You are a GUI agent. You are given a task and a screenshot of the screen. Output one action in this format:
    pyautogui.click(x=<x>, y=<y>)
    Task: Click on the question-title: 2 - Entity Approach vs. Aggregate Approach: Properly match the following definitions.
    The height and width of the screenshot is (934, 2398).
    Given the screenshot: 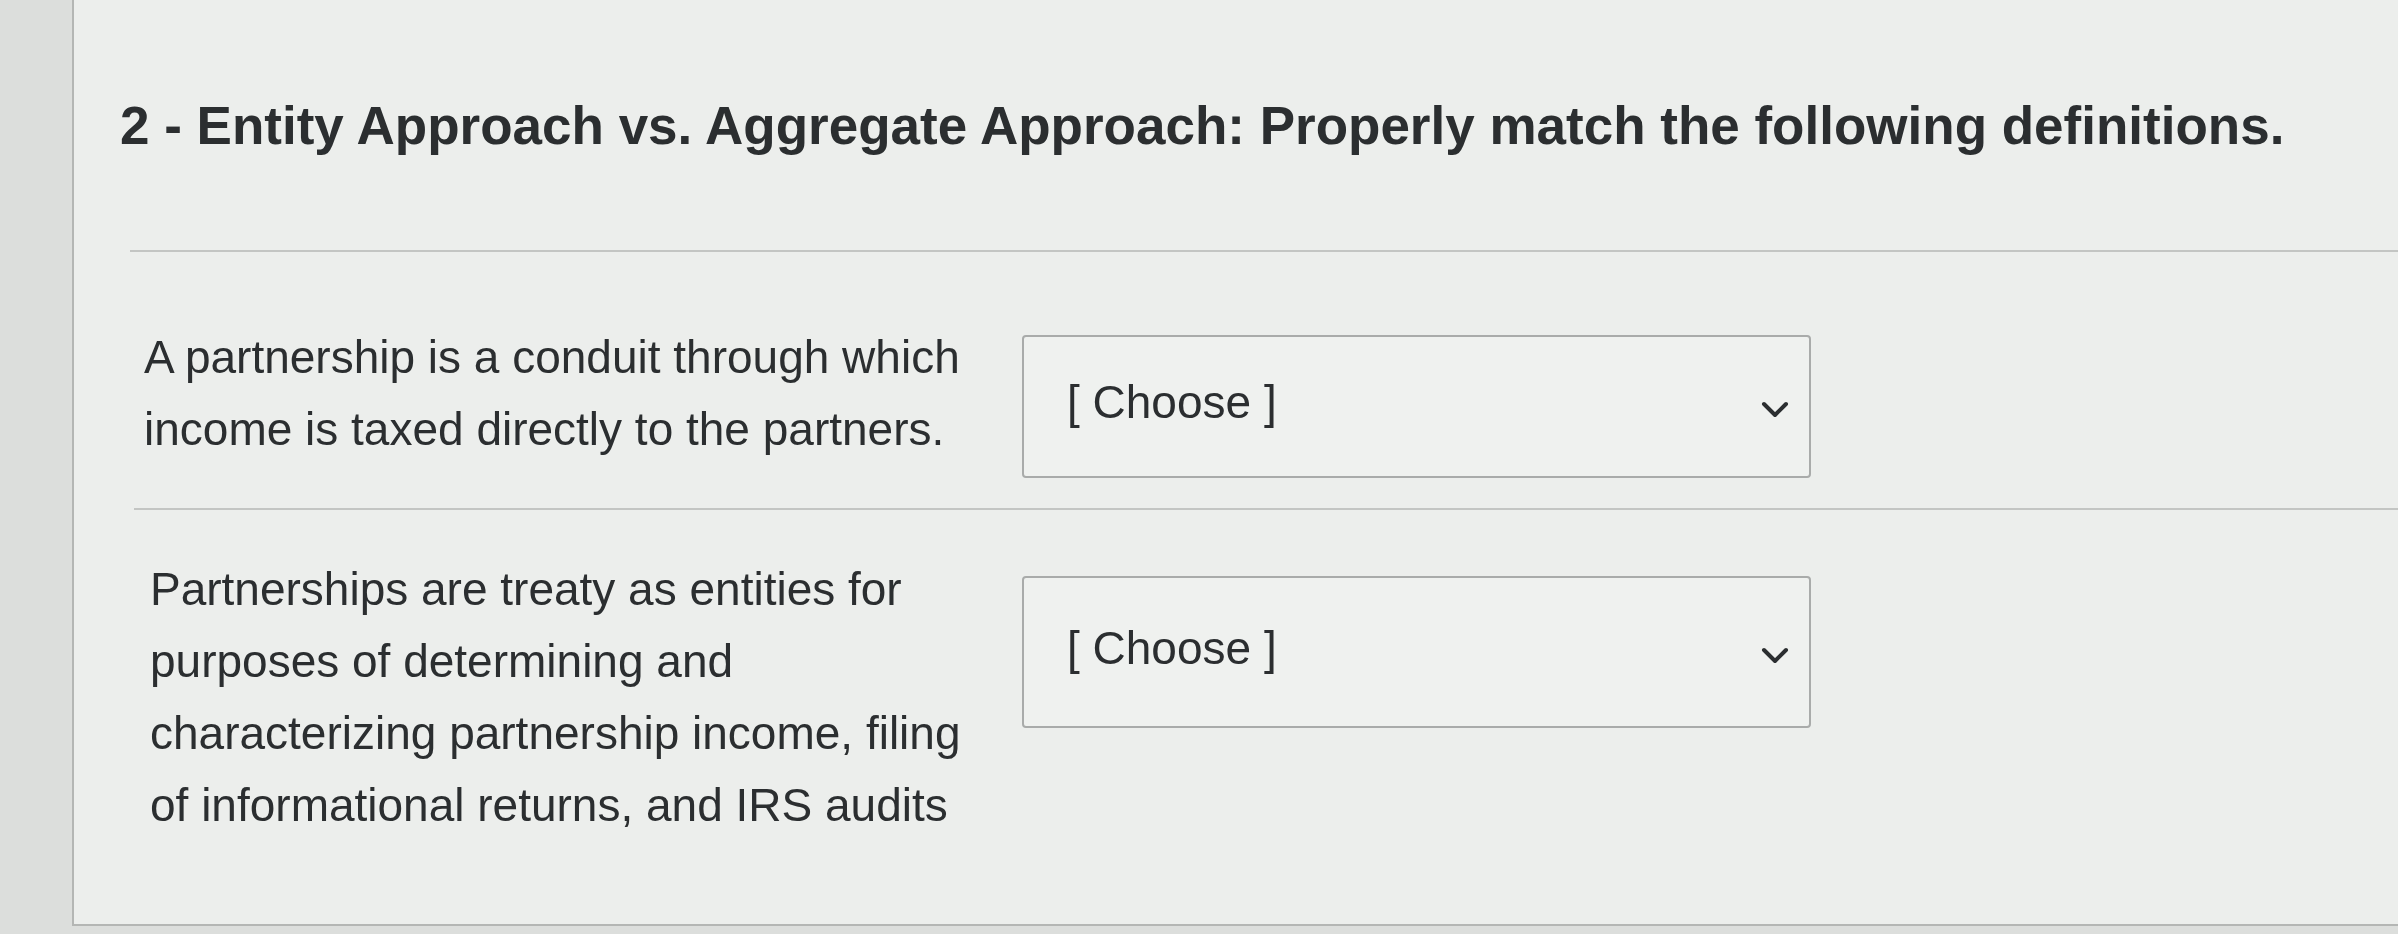 What is the action you would take?
    pyautogui.click(x=1202, y=126)
    